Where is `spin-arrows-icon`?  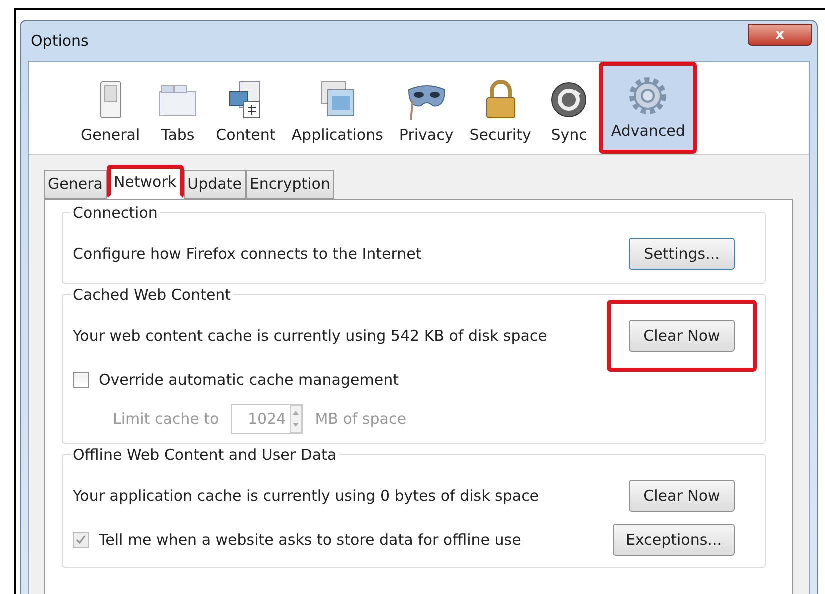 spin-arrows-icon is located at coordinates (296, 419).